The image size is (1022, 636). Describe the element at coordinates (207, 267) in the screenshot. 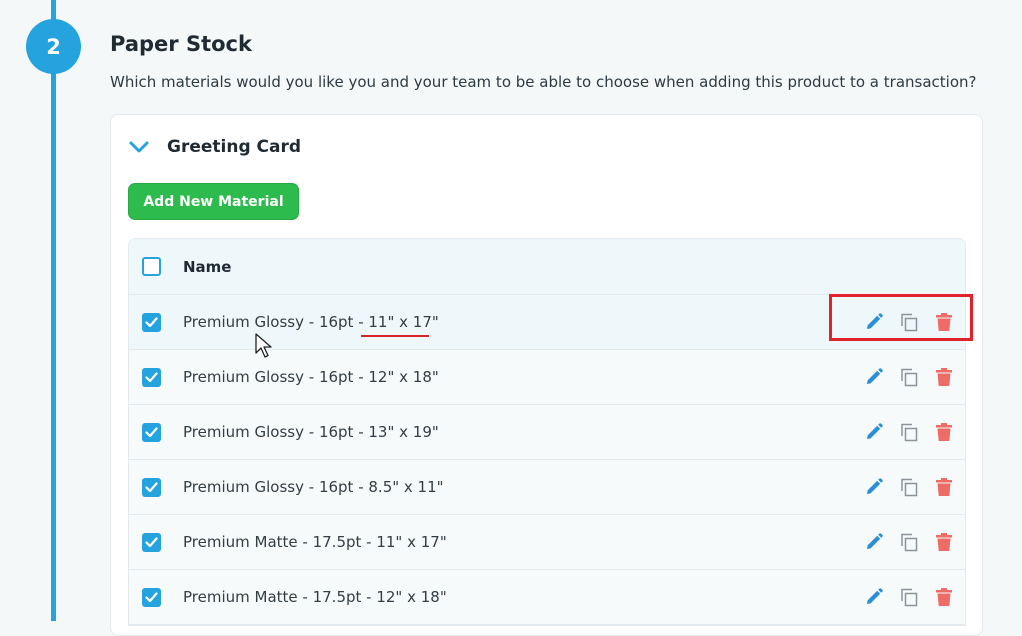

I see `column-header-name: Name` at that location.